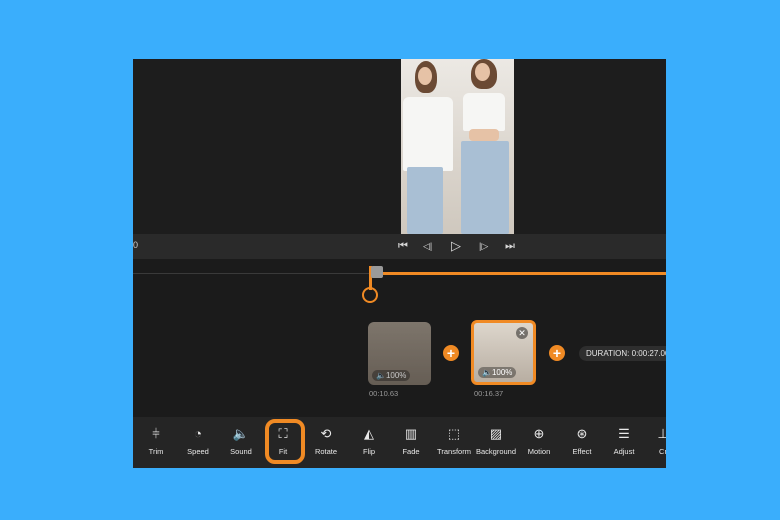  I want to click on next-frame-icon: |▷, so click(483, 246).